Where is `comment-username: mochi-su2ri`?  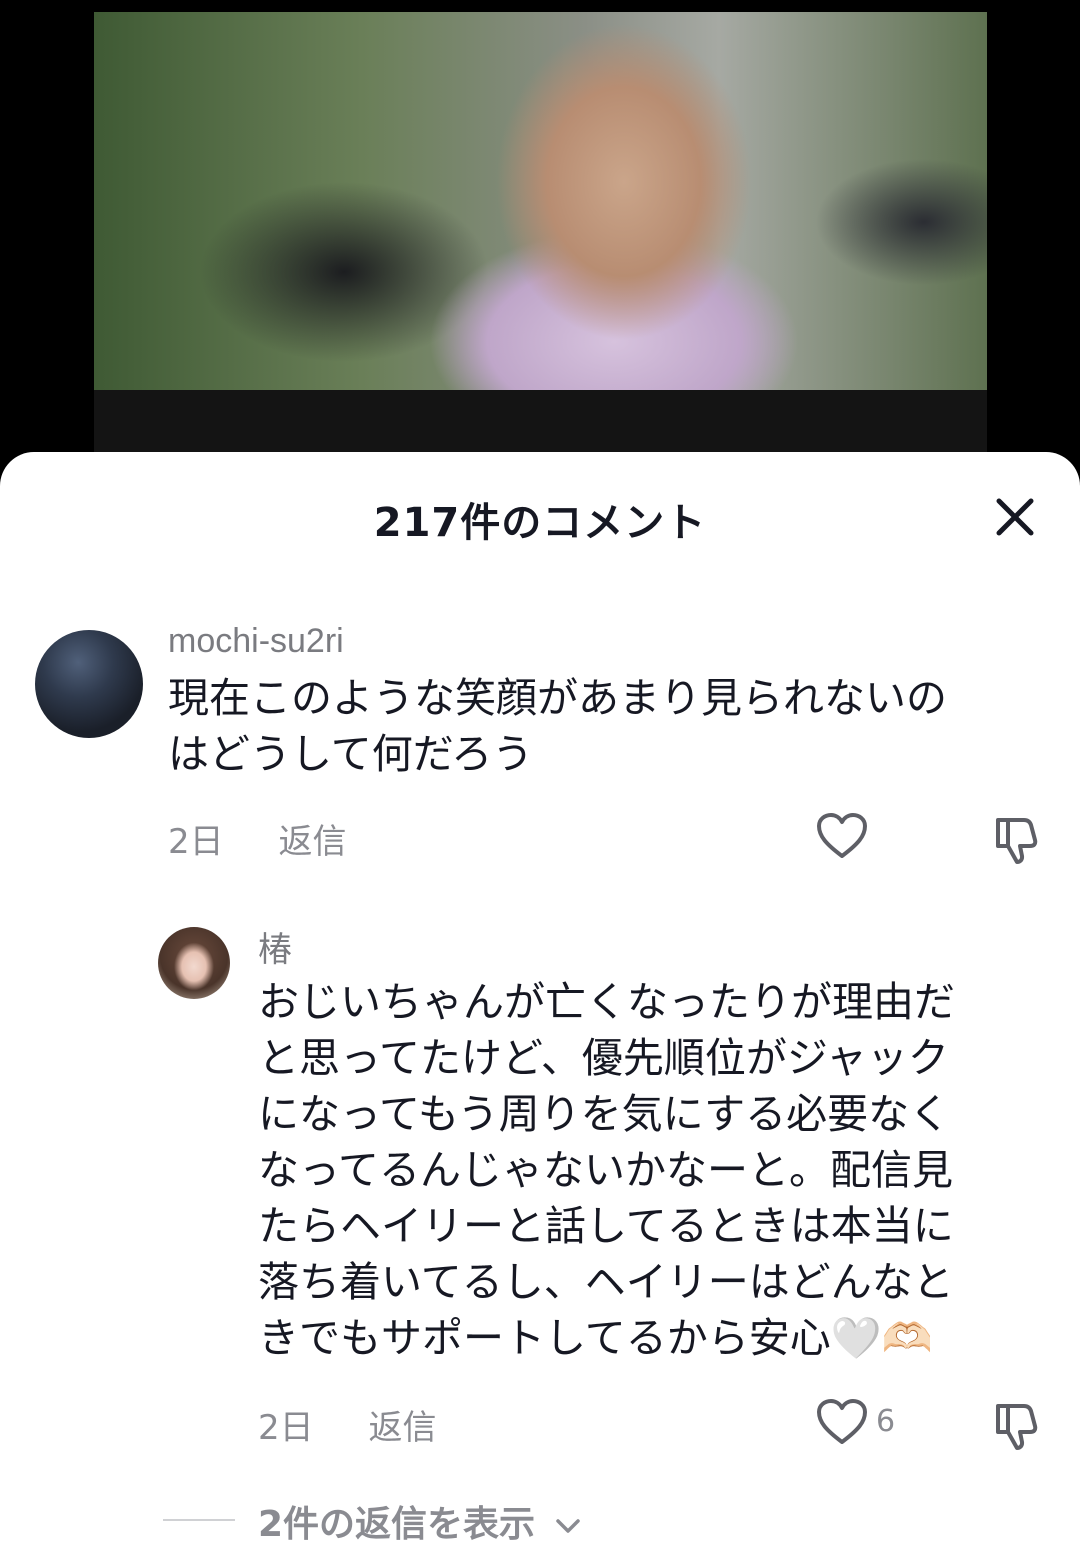
comment-username: mochi-su2ri is located at coordinates (256, 641).